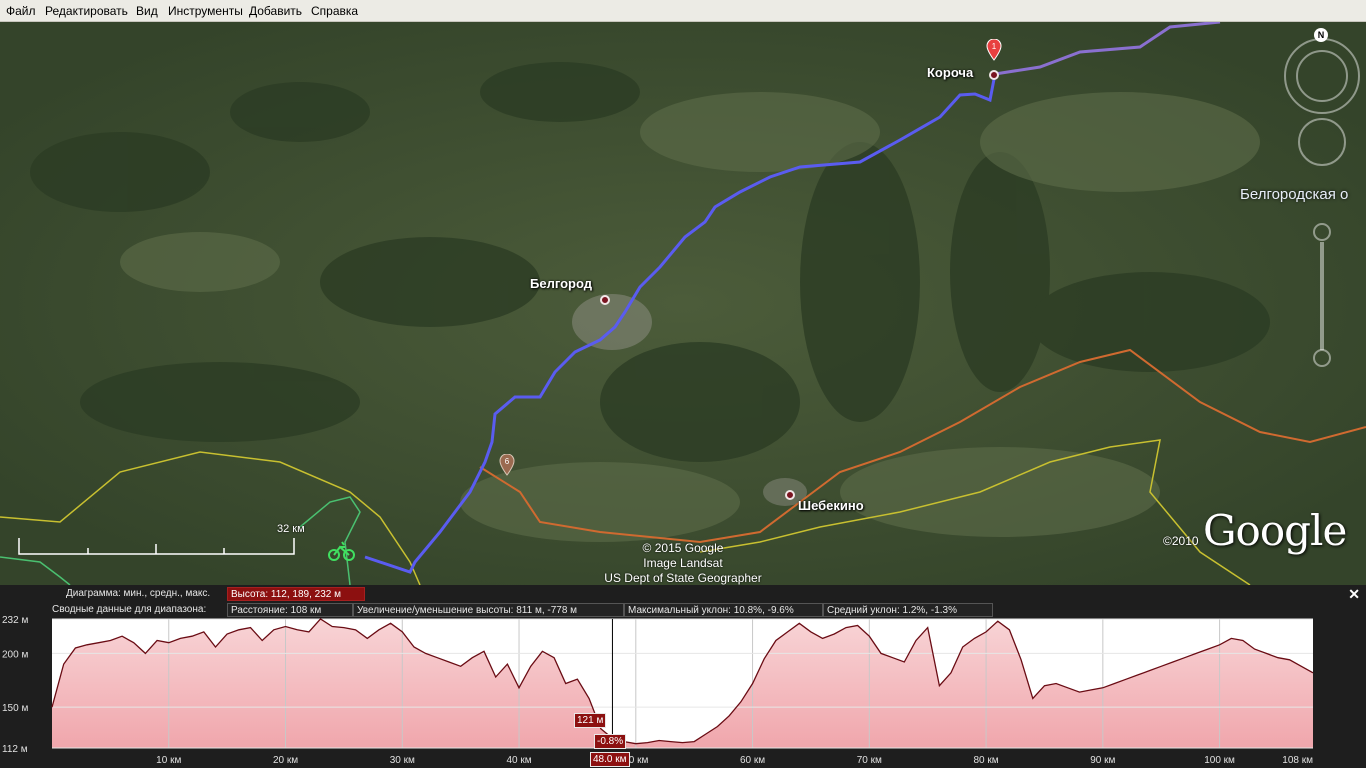  What do you see at coordinates (15, 749) in the screenshot?
I see `y-tick-label: 112 м` at bounding box center [15, 749].